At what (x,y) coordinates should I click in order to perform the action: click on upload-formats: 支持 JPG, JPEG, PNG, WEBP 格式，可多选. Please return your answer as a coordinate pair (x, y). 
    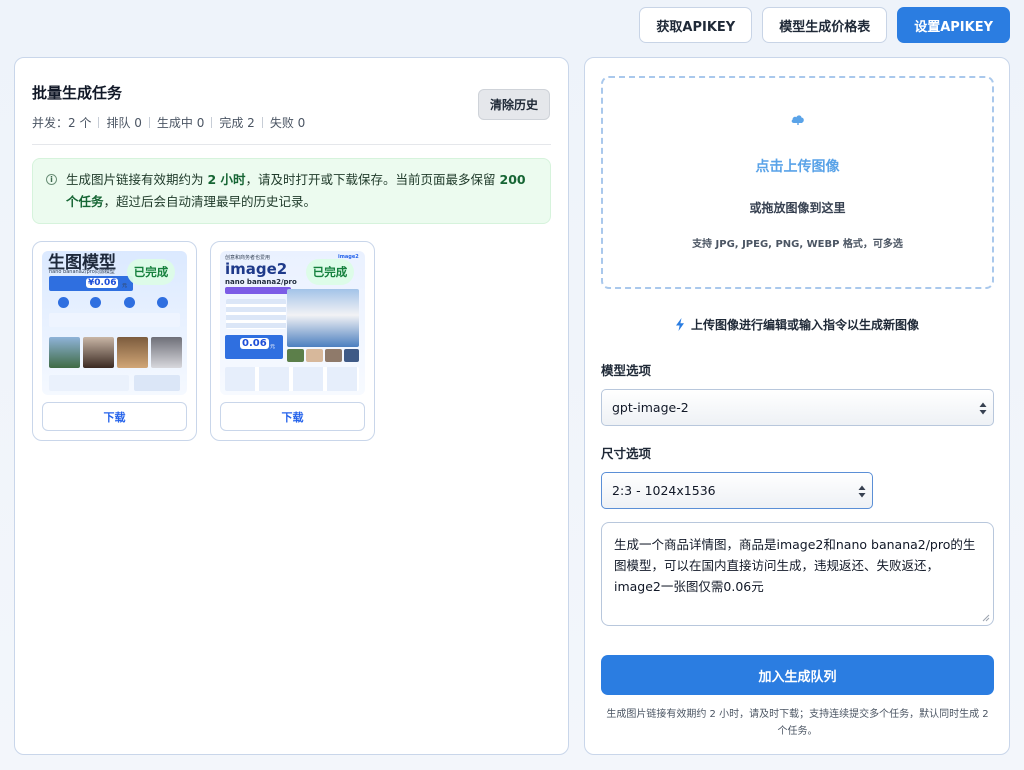
    Looking at the image, I should click on (797, 244).